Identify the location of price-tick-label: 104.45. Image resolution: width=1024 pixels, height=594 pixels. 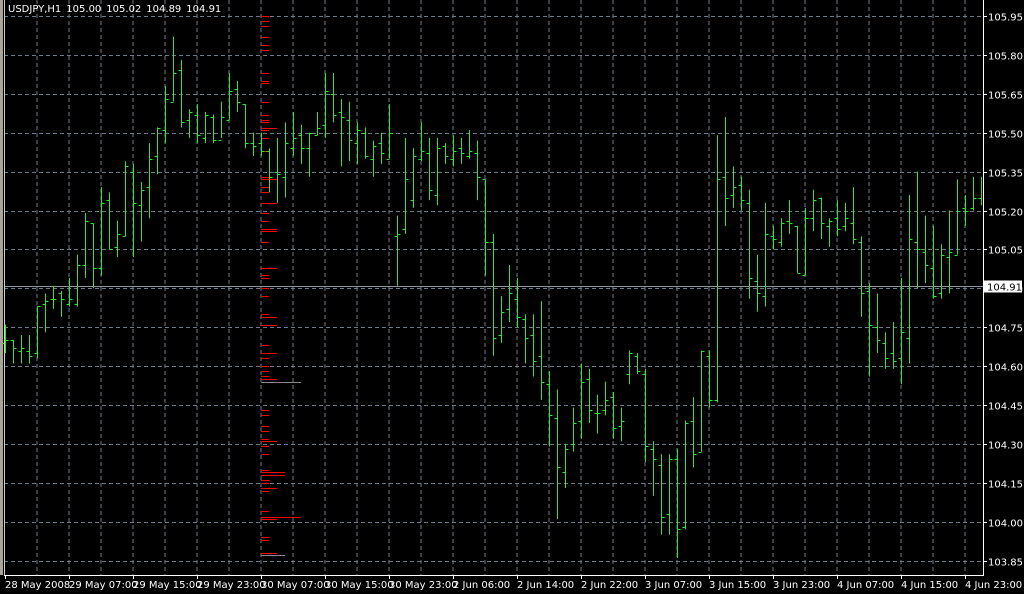
(1005, 407).